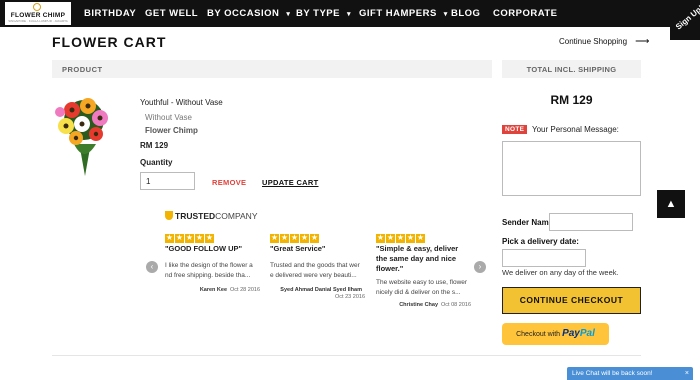  What do you see at coordinates (587, 333) in the screenshot?
I see `paypal-brand-part: Pal` at bounding box center [587, 333].